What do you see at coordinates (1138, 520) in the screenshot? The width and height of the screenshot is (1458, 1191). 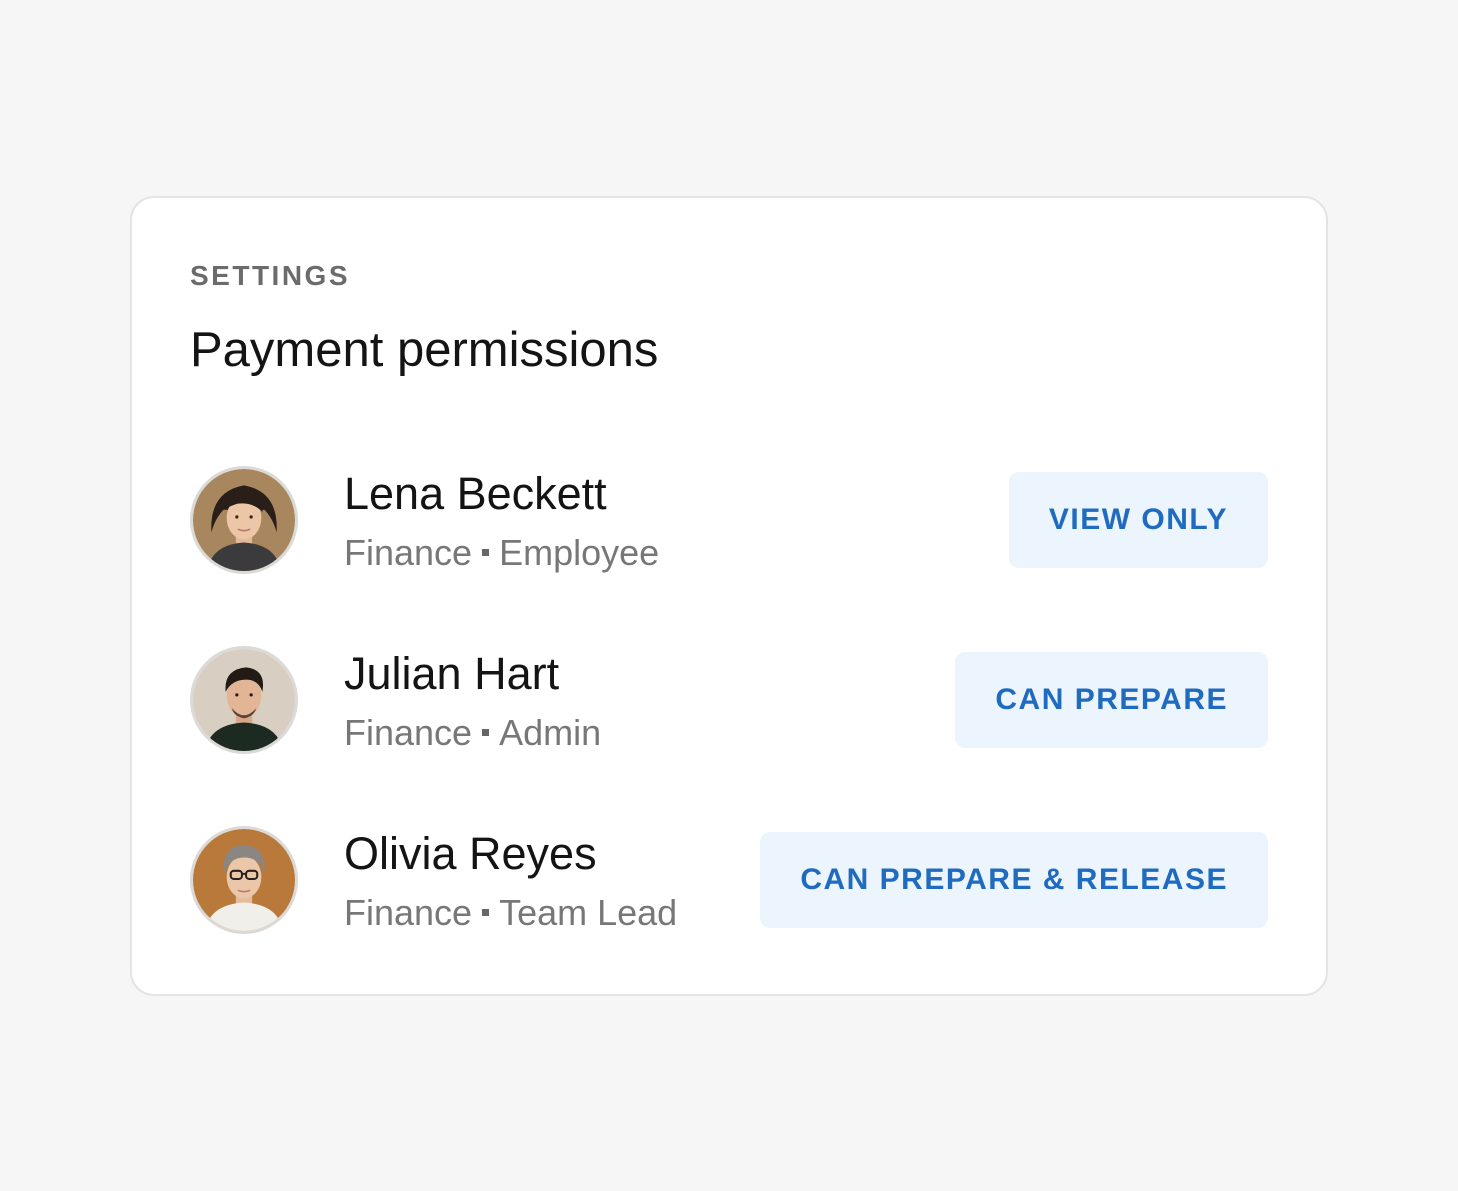 I see `permission-button: VIEW ONLY` at bounding box center [1138, 520].